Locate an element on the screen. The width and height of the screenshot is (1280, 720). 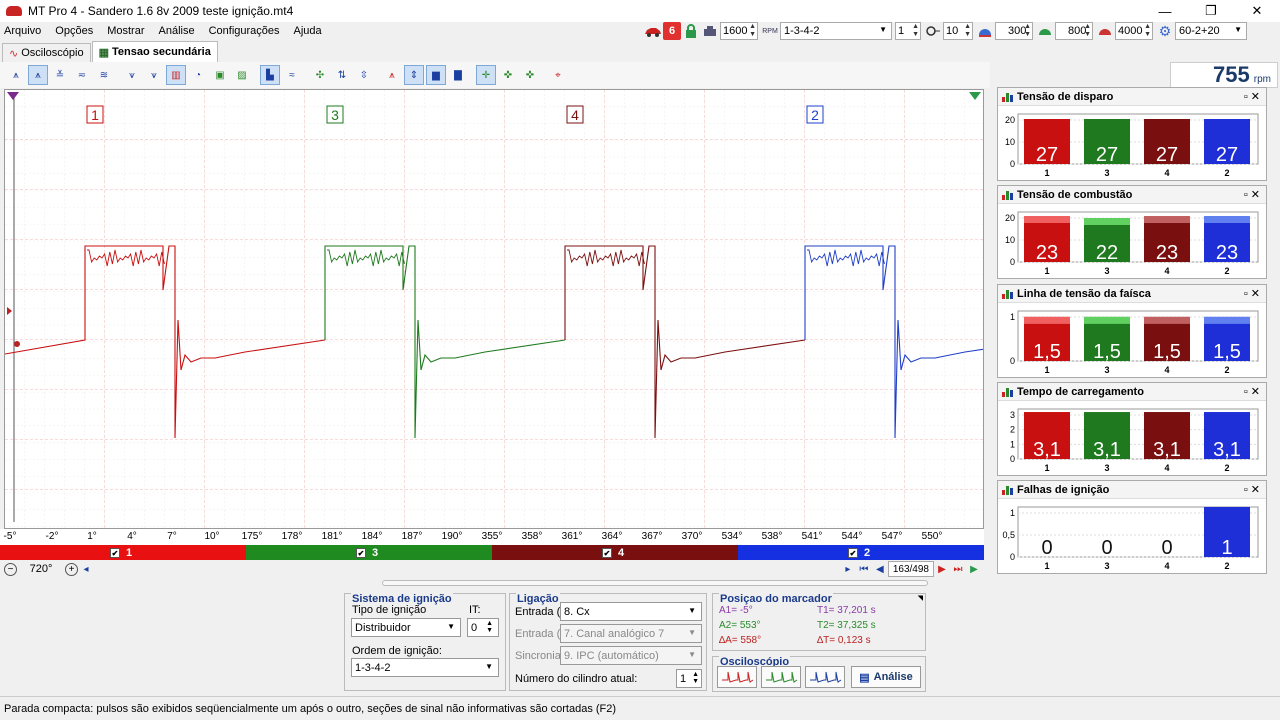
column-icon: ▇ is located at coordinates (458, 75).